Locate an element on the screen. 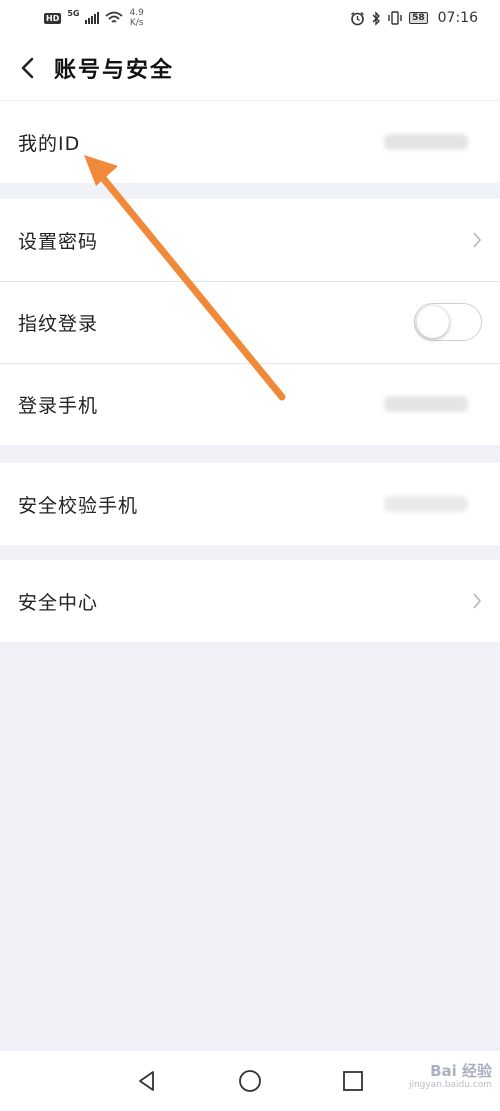 This screenshot has width=500, height=1111. alarm-icon is located at coordinates (358, 18).